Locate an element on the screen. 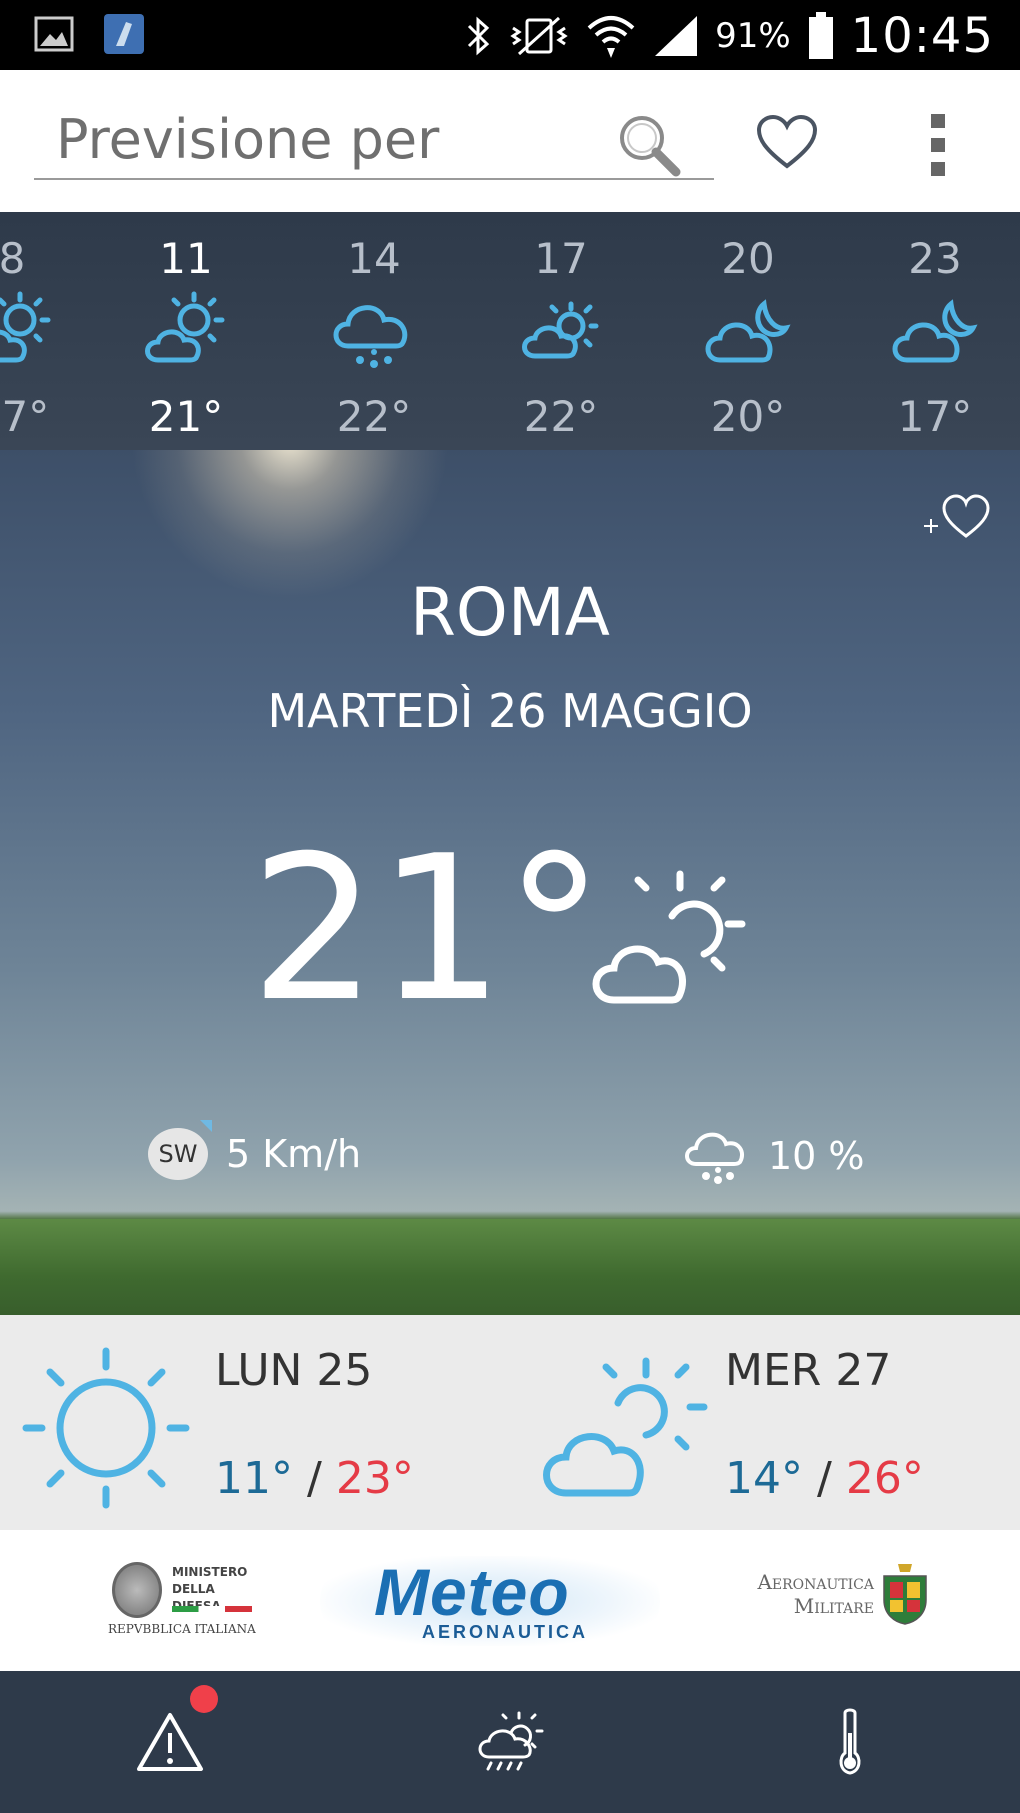  hour-label: 14 is located at coordinates (374, 258).